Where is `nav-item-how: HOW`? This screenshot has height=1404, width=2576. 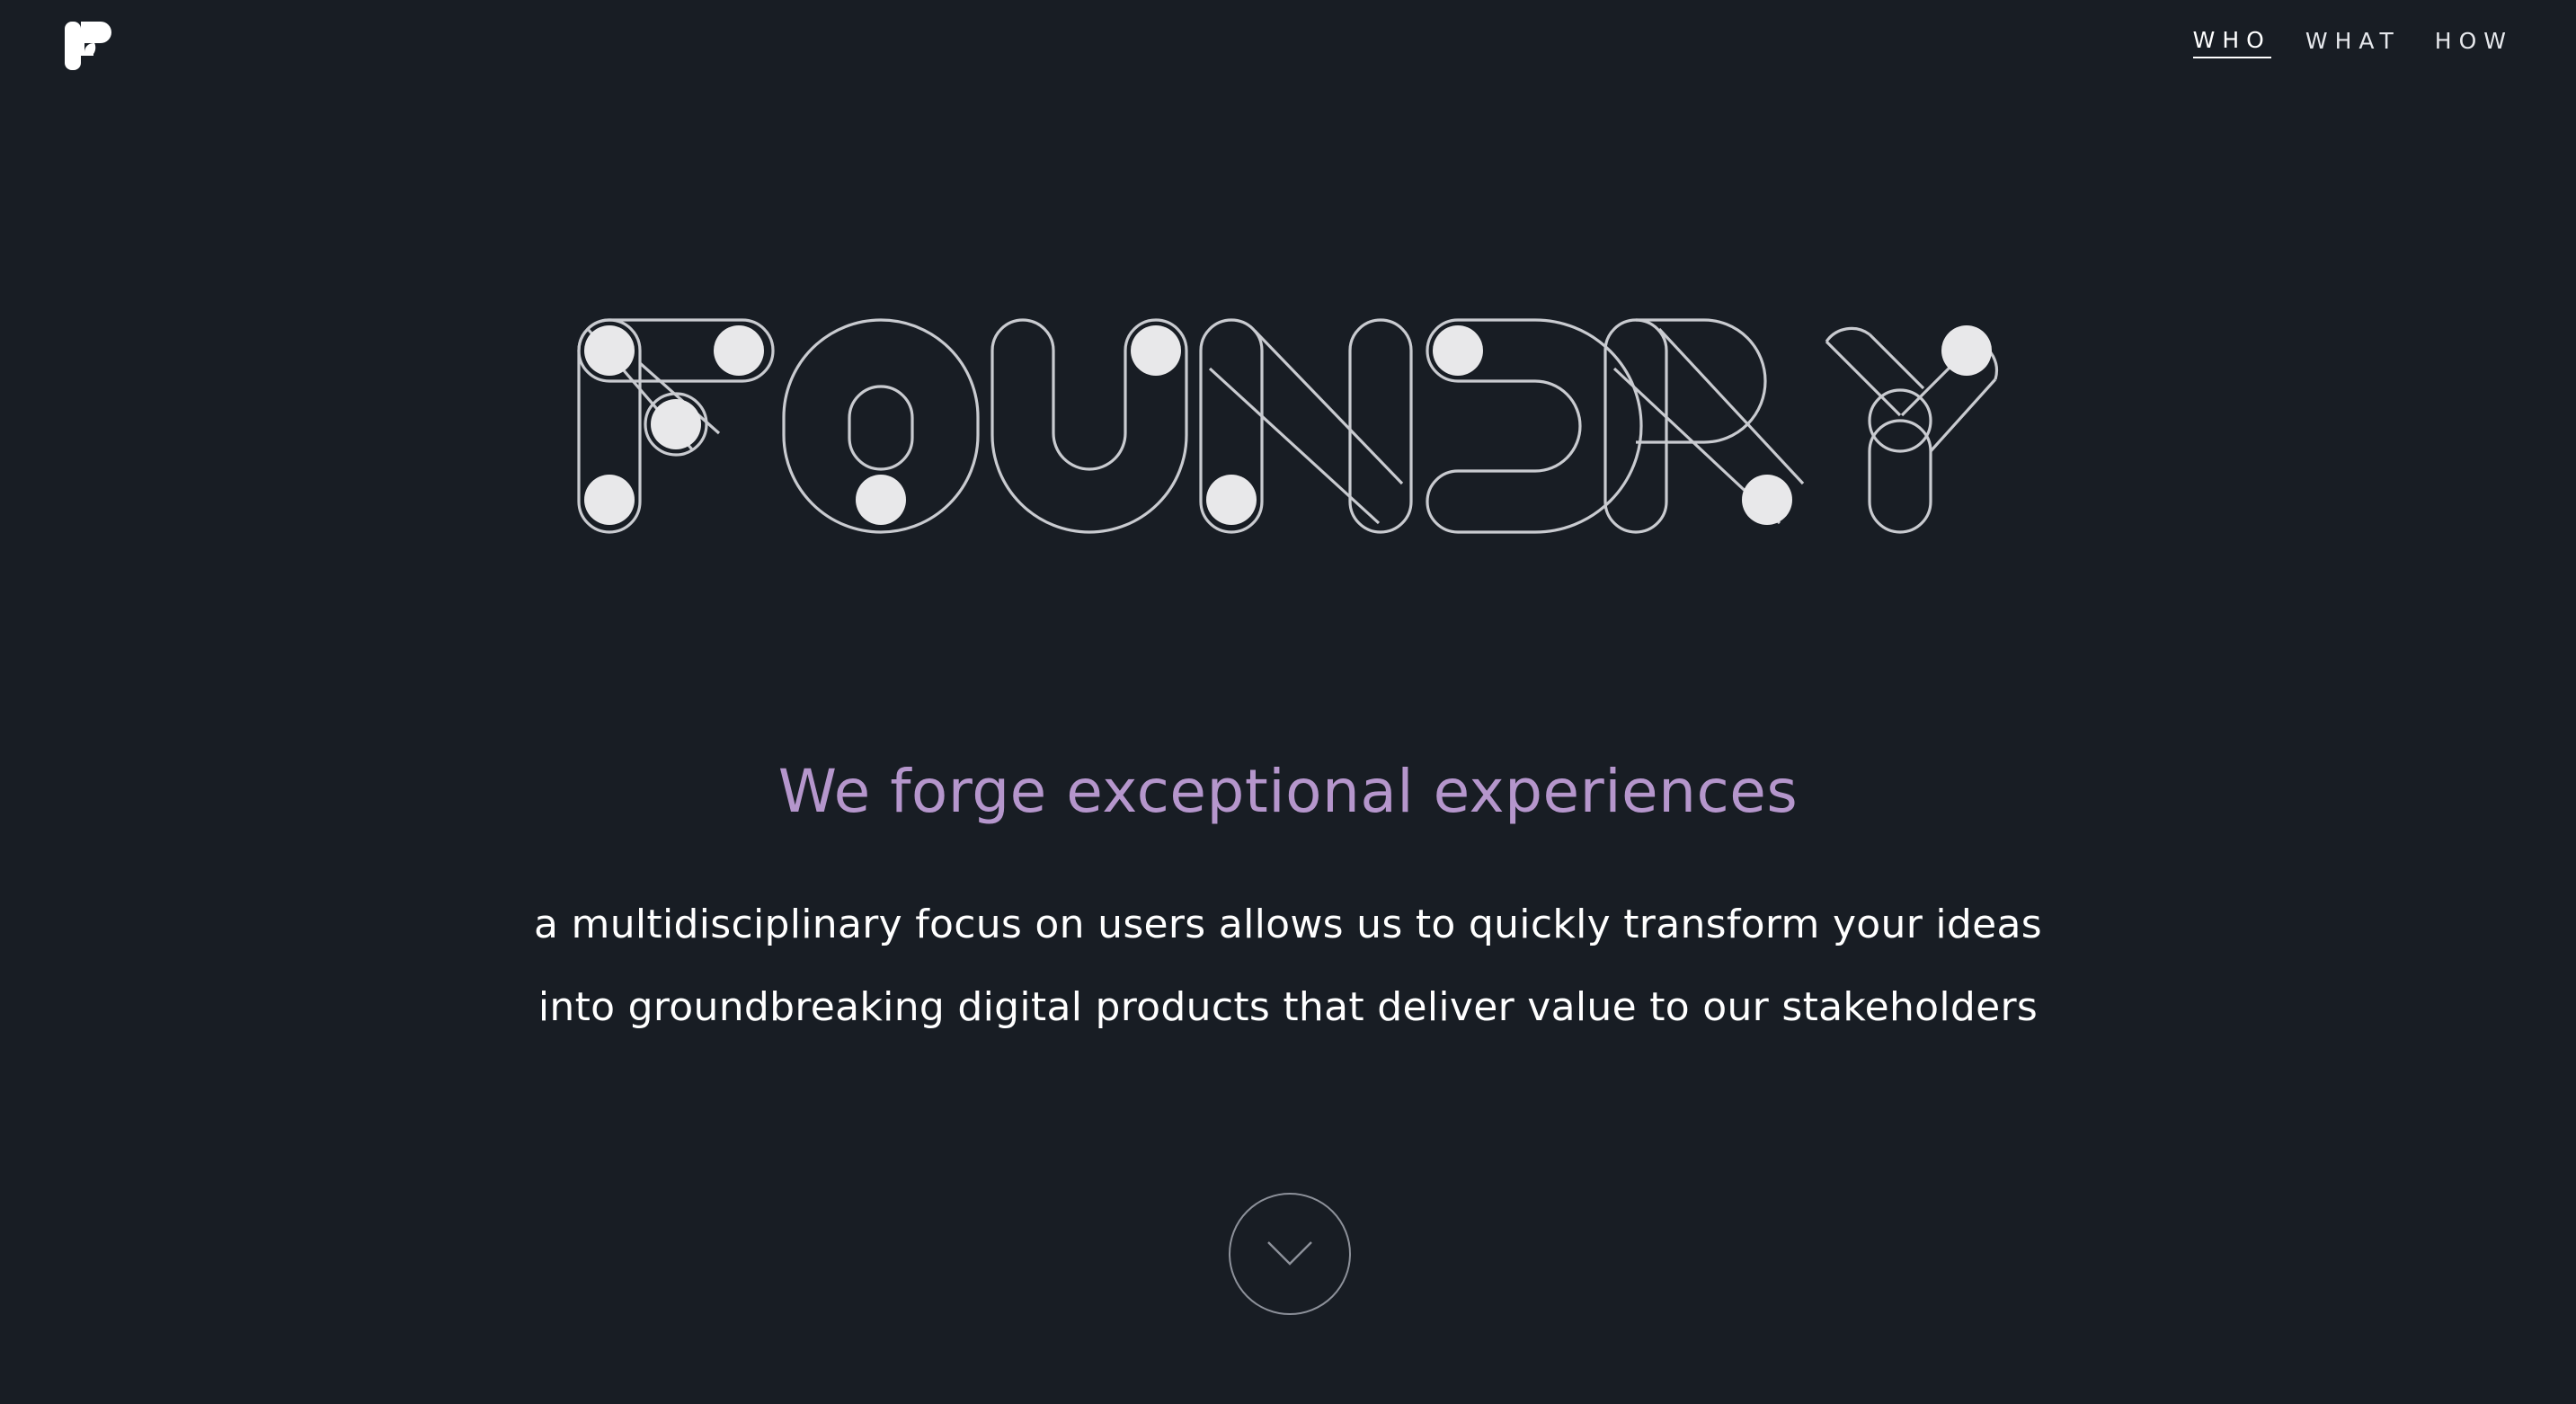 nav-item-how: HOW is located at coordinates (2474, 43).